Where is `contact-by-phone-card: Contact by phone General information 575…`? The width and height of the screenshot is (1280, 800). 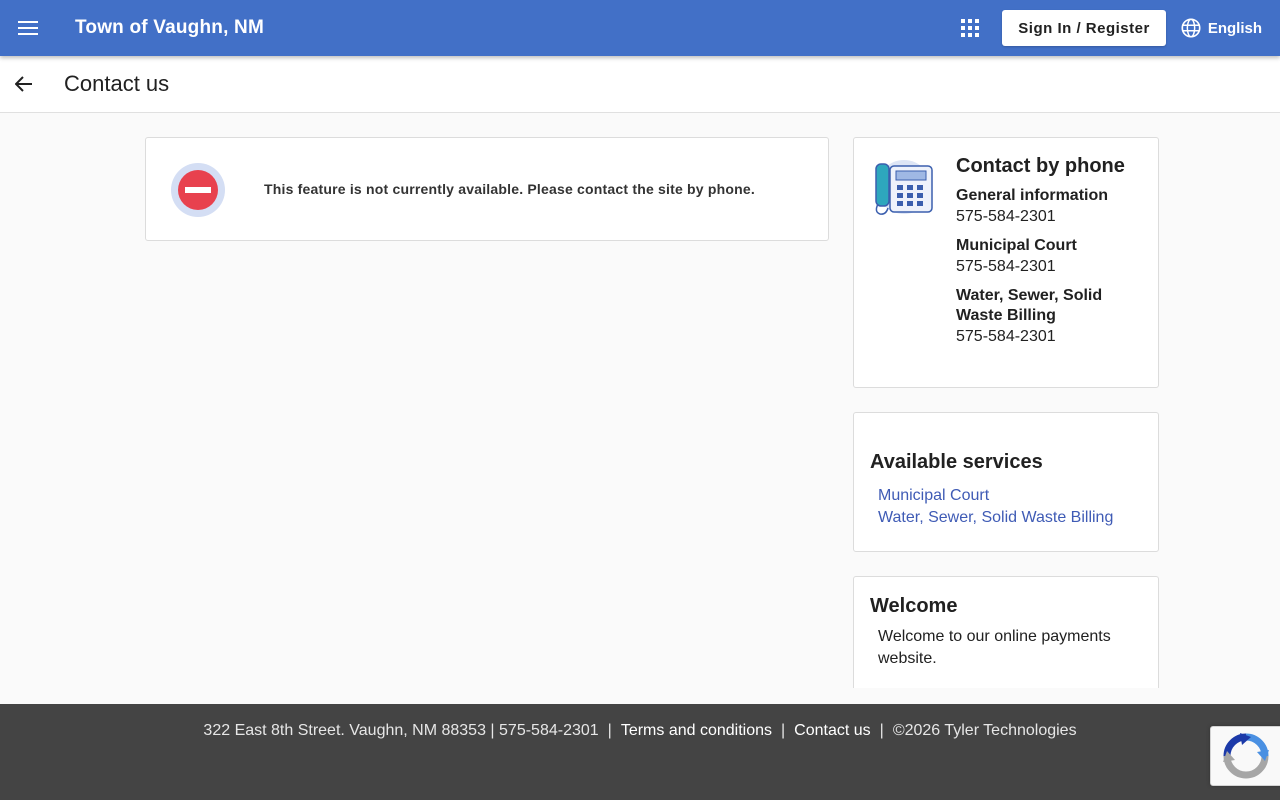 contact-by-phone-card: Contact by phone General information 575… is located at coordinates (1006, 262).